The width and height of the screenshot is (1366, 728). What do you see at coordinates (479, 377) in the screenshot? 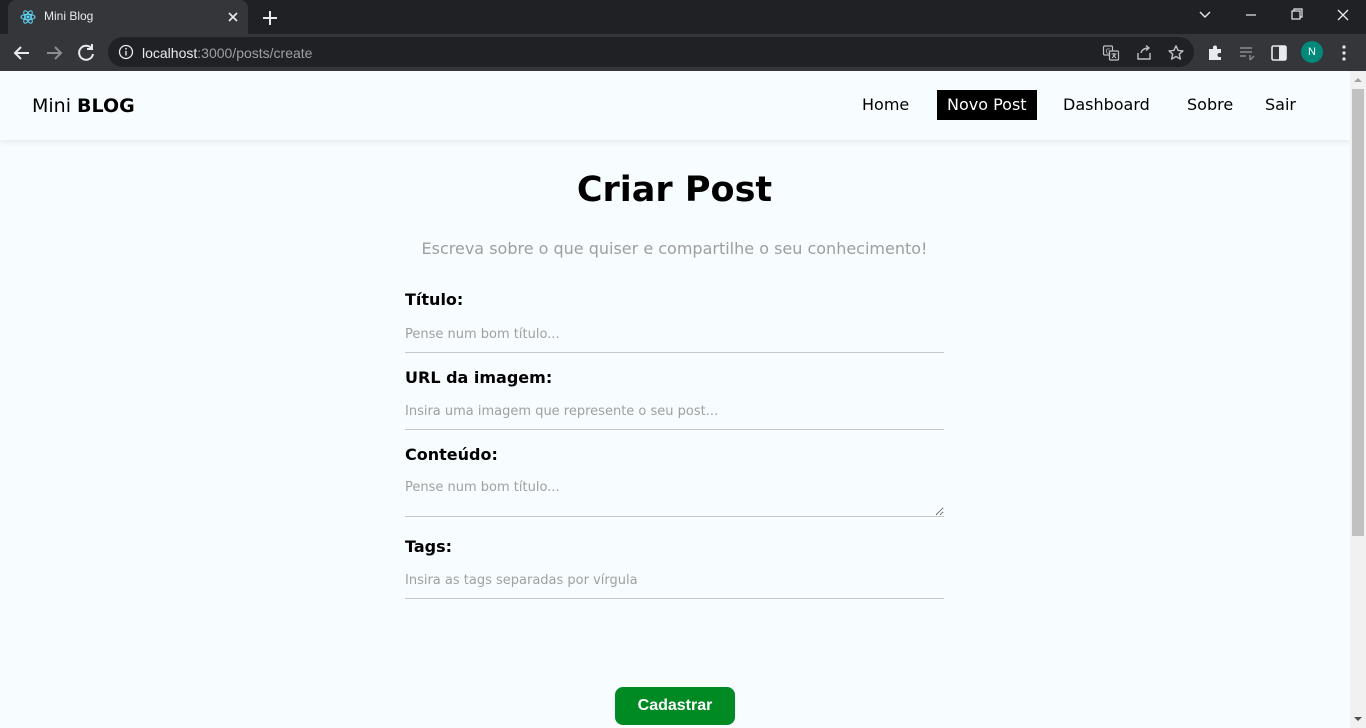
I see `image-url-label: URL da imagem:` at bounding box center [479, 377].